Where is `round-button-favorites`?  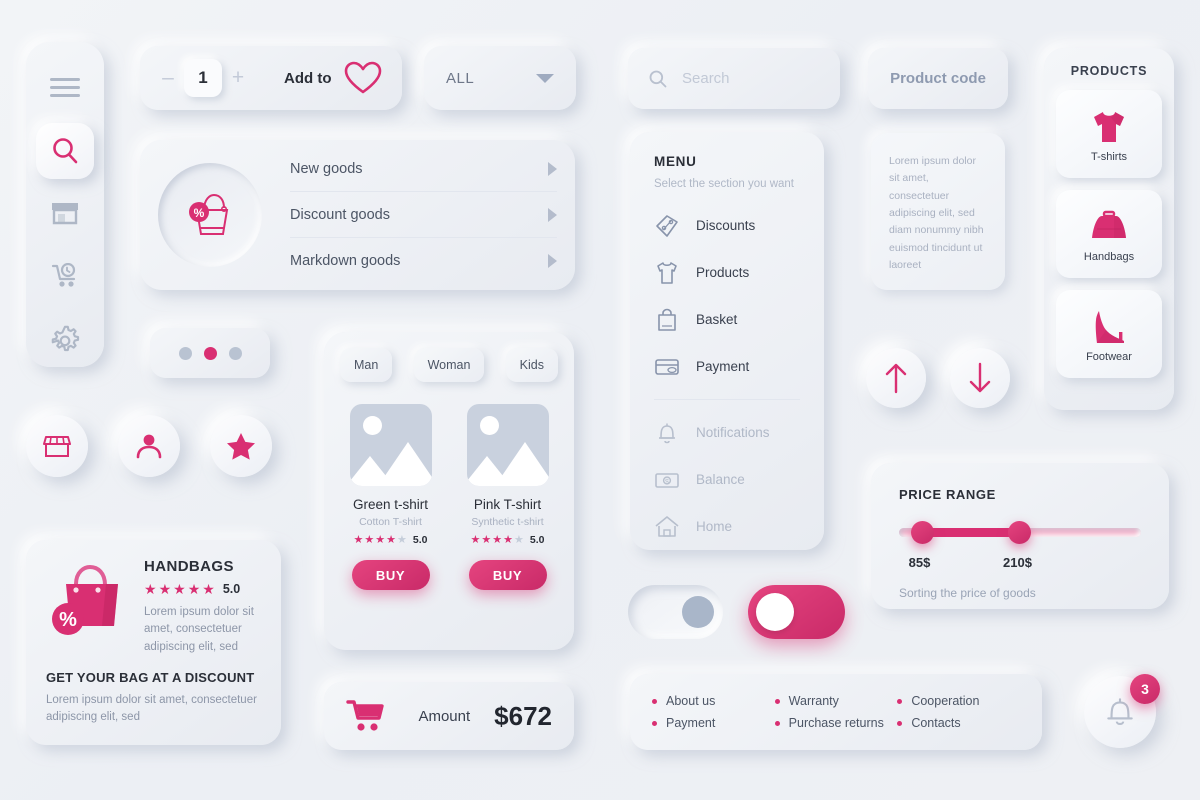
round-button-favorites is located at coordinates (241, 446).